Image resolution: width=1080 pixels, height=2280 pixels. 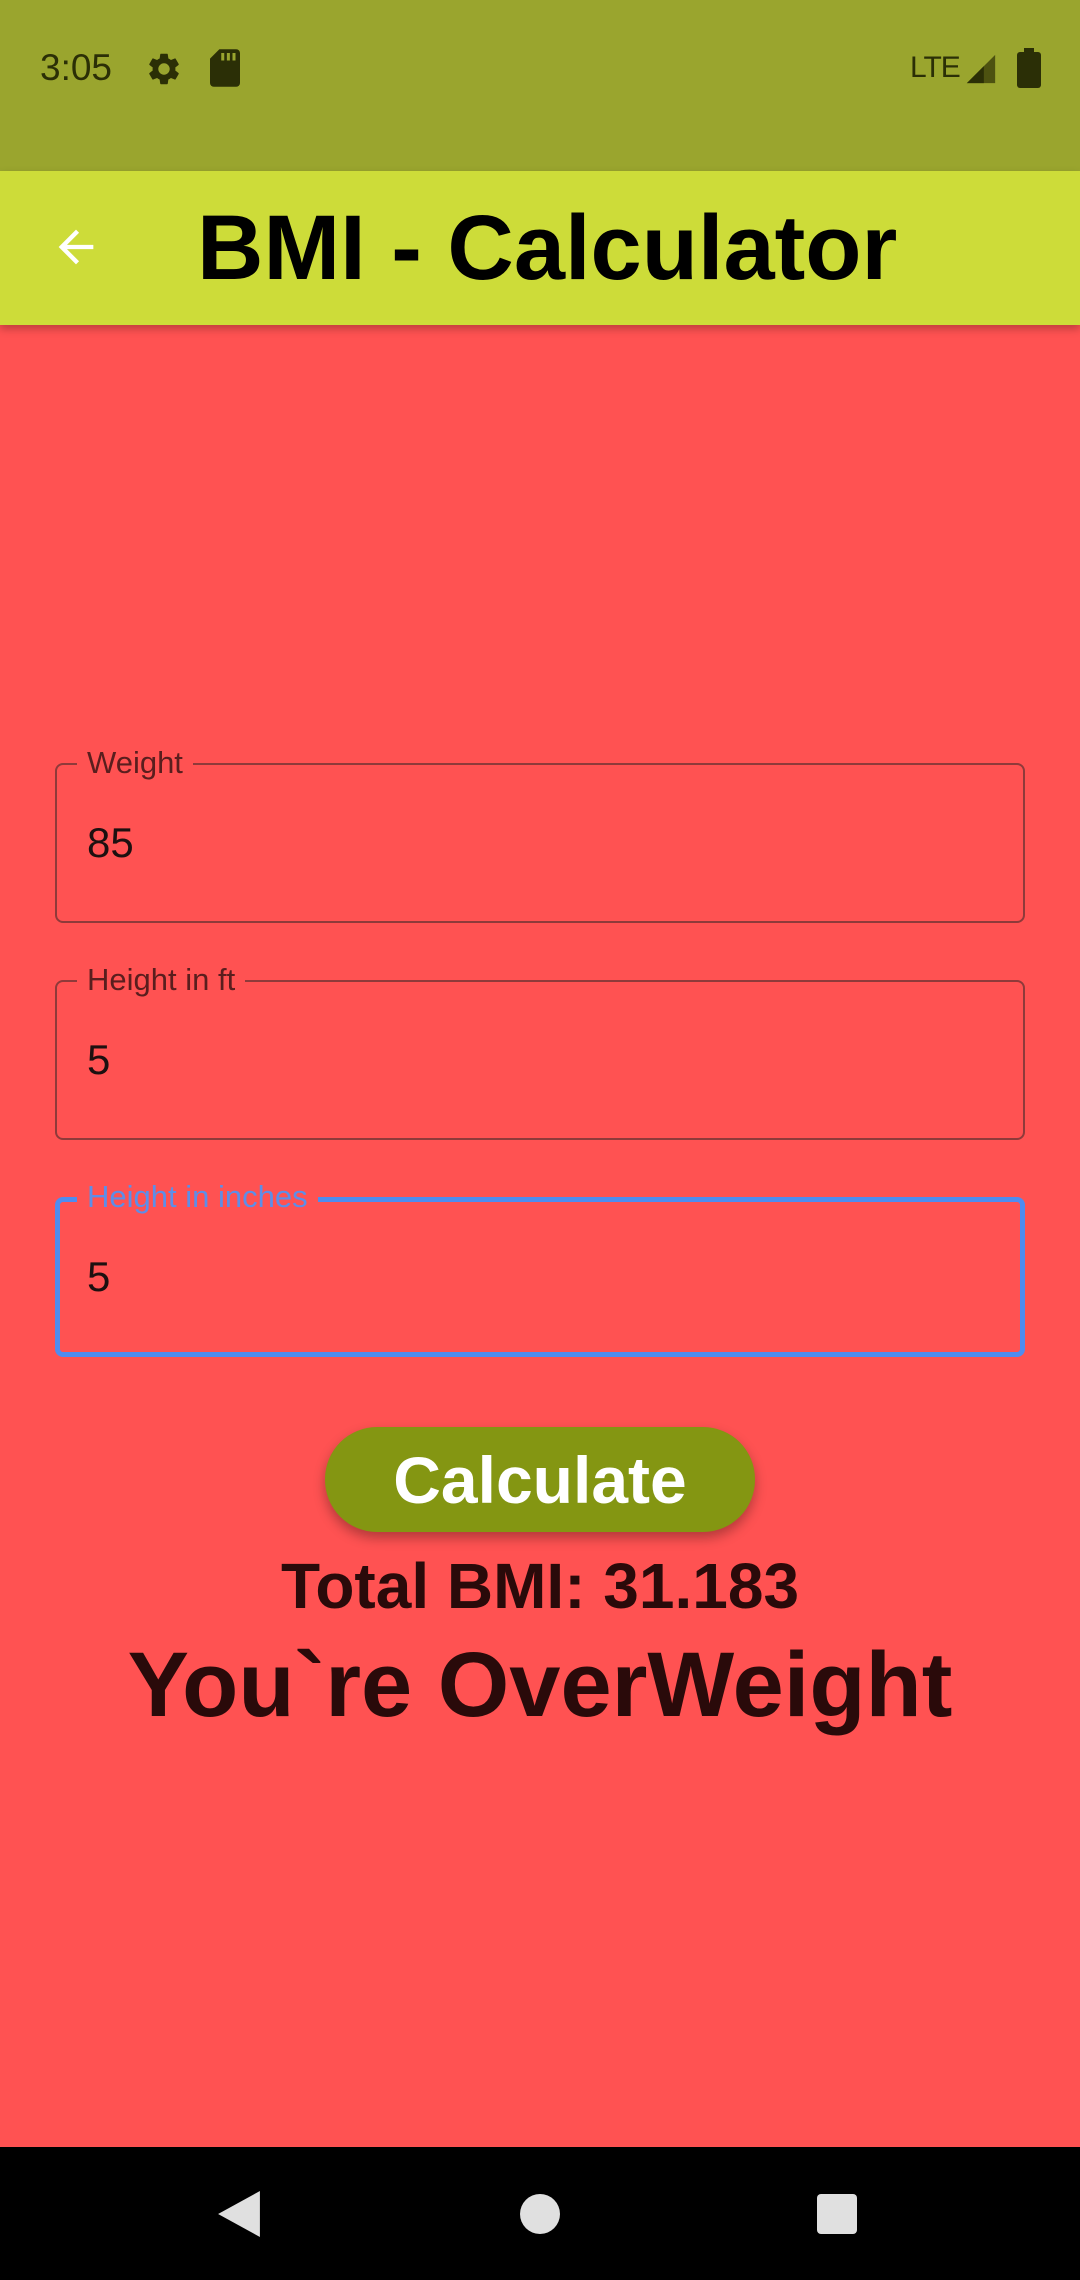 What do you see at coordinates (540, 1685) in the screenshot?
I see `bmi-status: You`re OverWeight` at bounding box center [540, 1685].